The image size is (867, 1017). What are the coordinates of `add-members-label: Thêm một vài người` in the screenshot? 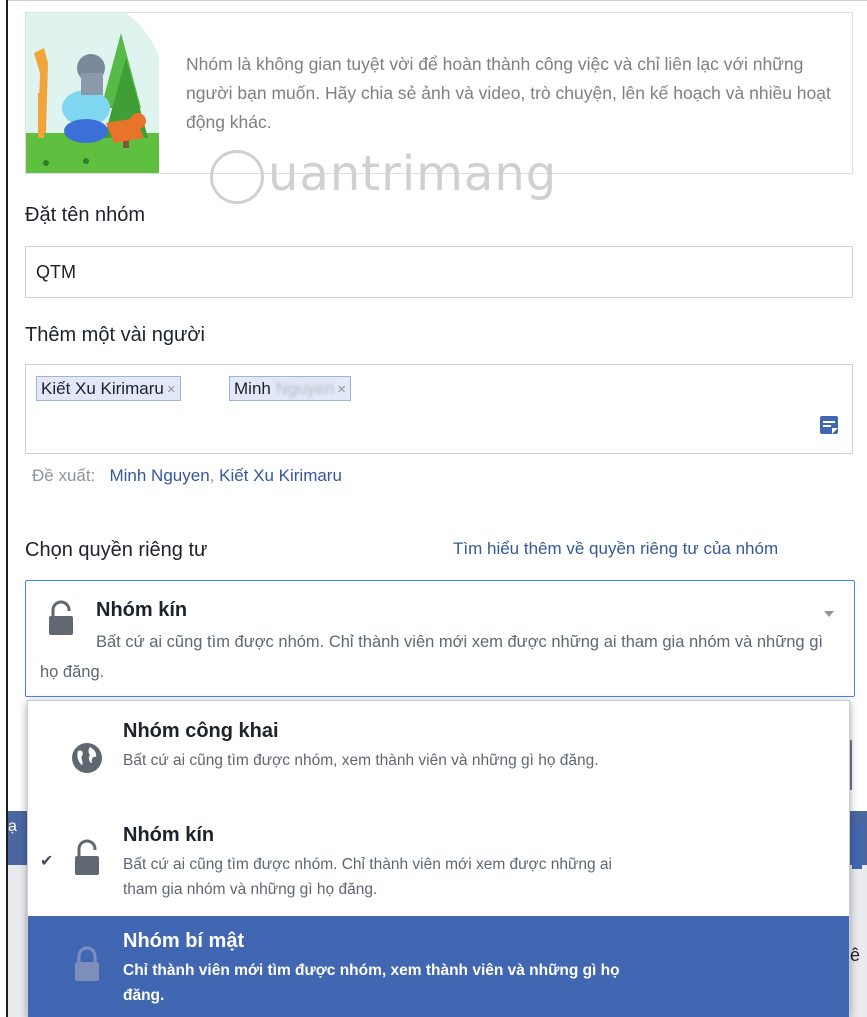 It's located at (115, 335).